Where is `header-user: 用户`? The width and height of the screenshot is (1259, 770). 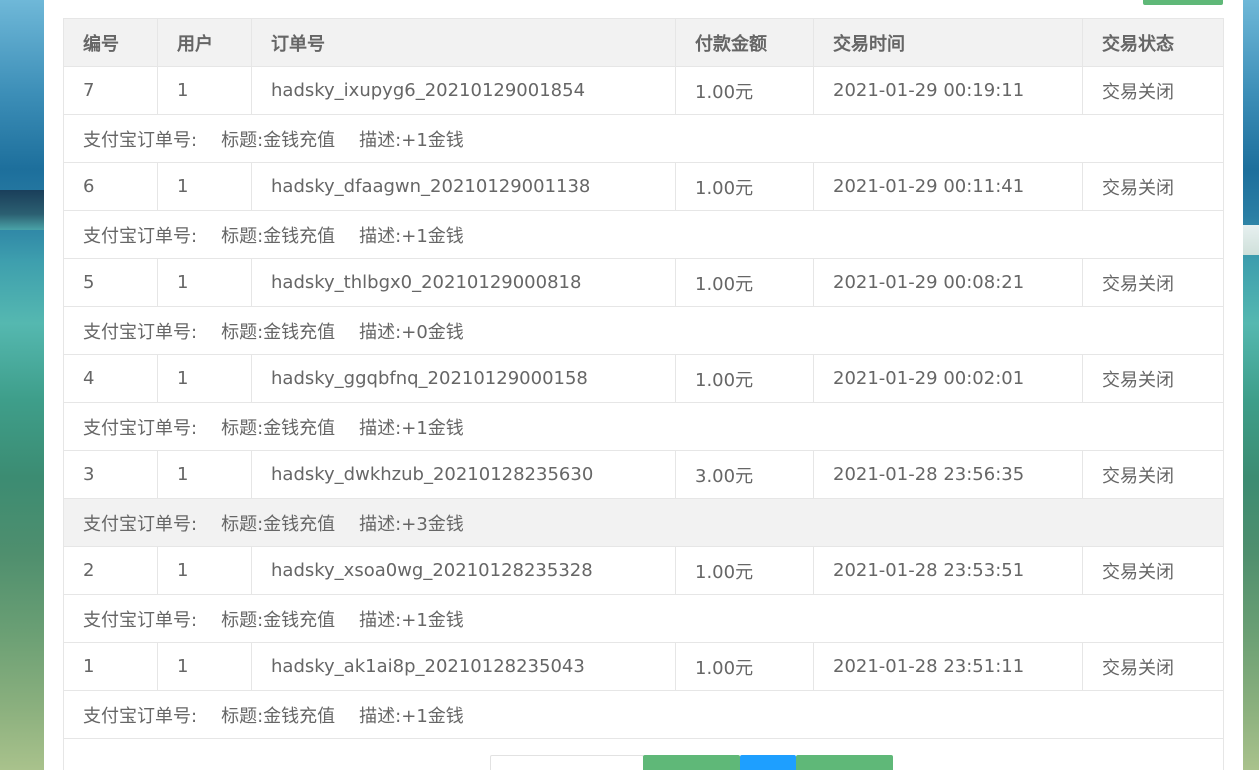 header-user: 用户 is located at coordinates (204, 42).